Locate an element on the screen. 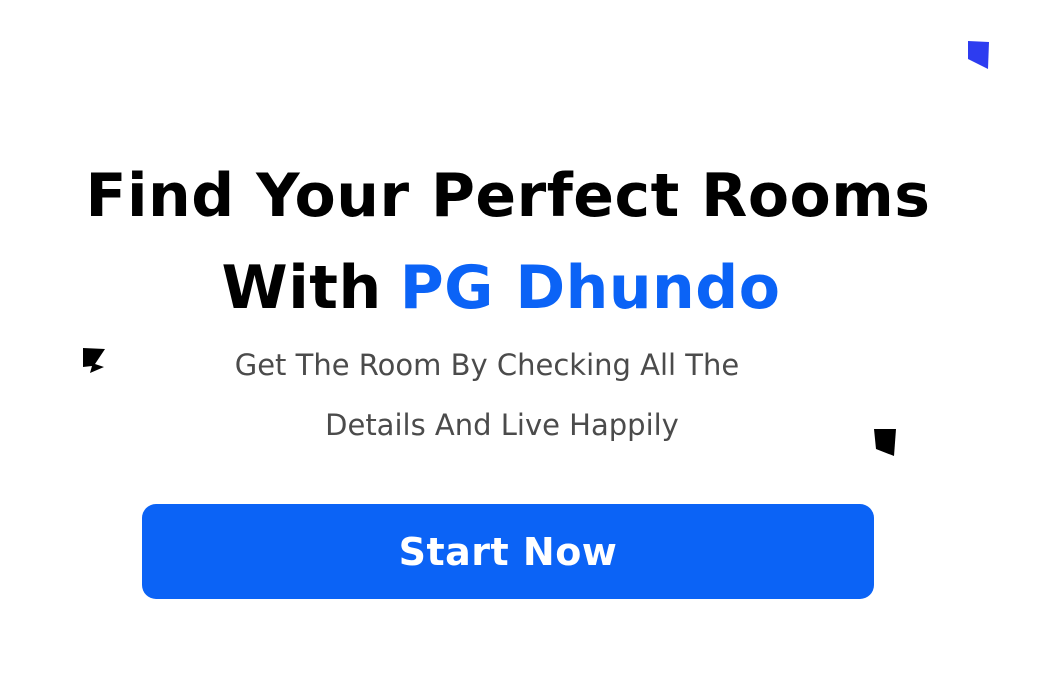 The image size is (1051, 695). subtitle-line-2: Details And Live Happily is located at coordinates (502, 425).